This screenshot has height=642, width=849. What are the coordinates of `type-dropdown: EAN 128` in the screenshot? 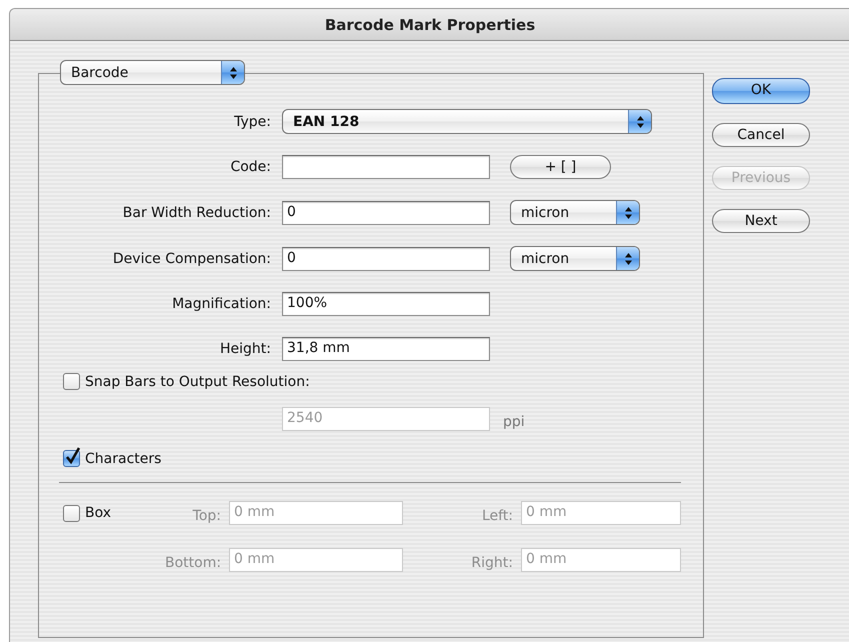 It's located at (467, 121).